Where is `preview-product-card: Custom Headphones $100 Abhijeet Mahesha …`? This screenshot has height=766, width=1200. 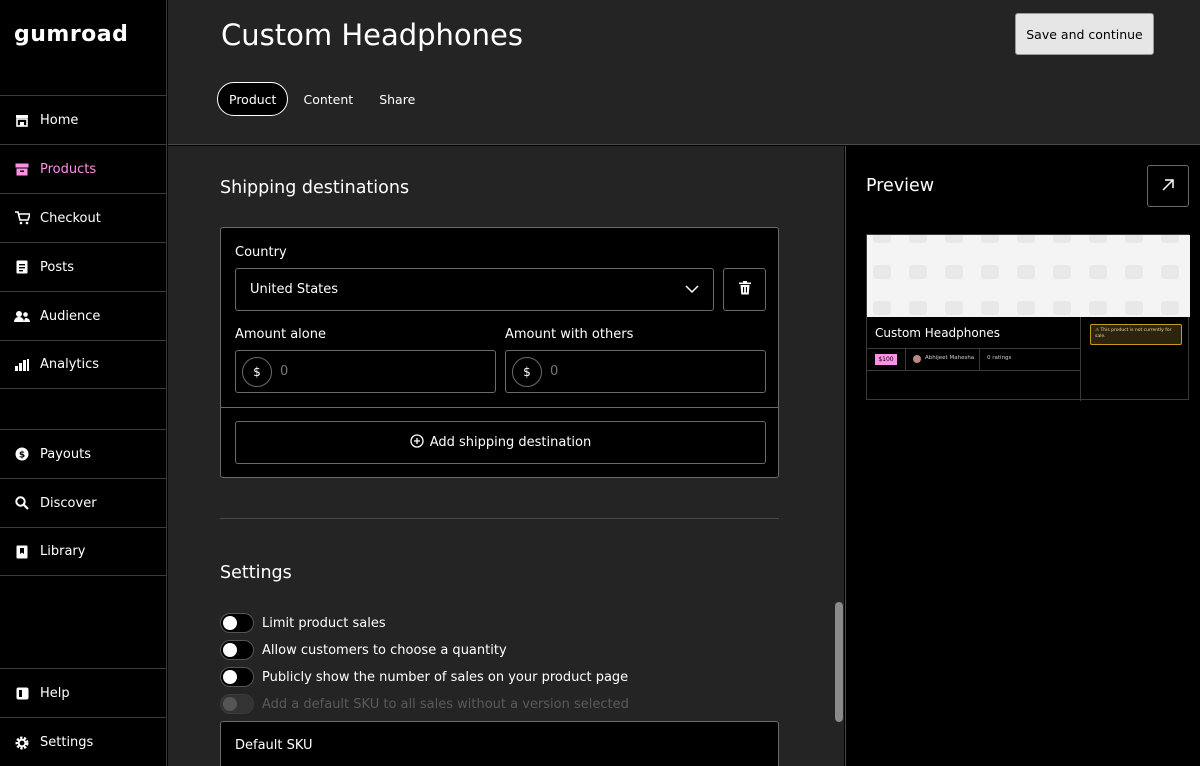 preview-product-card: Custom Headphones $100 Abhijeet Mahesha … is located at coordinates (1028, 317).